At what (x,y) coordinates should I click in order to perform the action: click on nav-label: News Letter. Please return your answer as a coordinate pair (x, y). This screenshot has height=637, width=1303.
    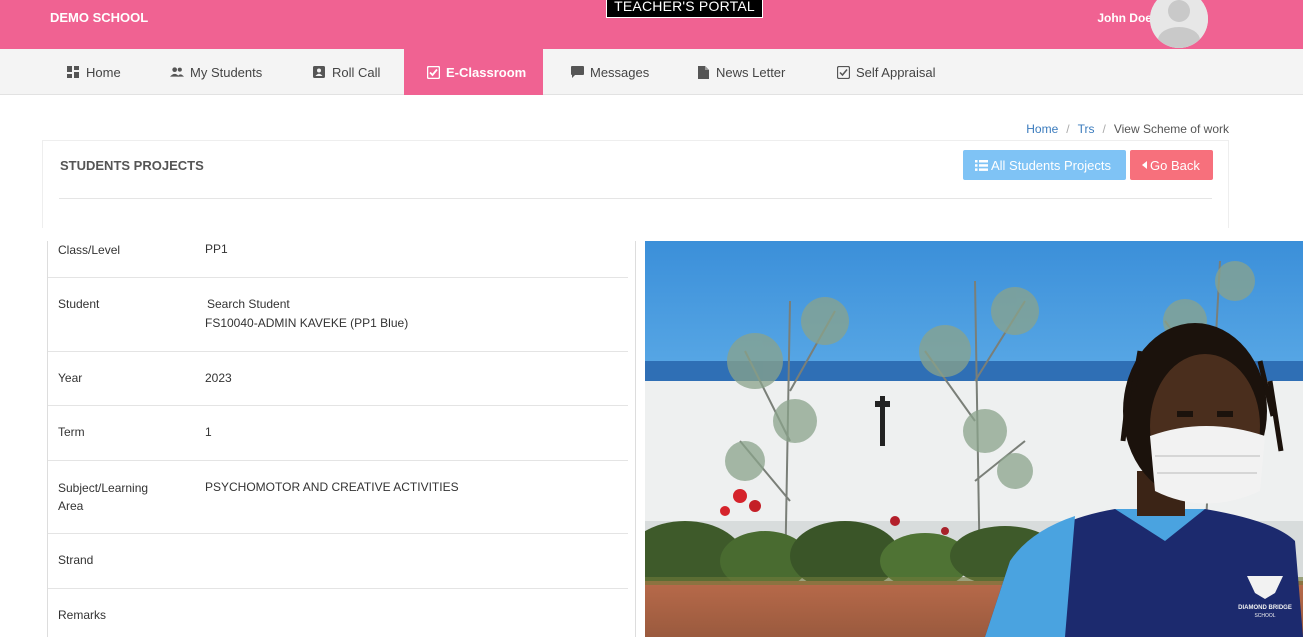
    Looking at the image, I should click on (751, 72).